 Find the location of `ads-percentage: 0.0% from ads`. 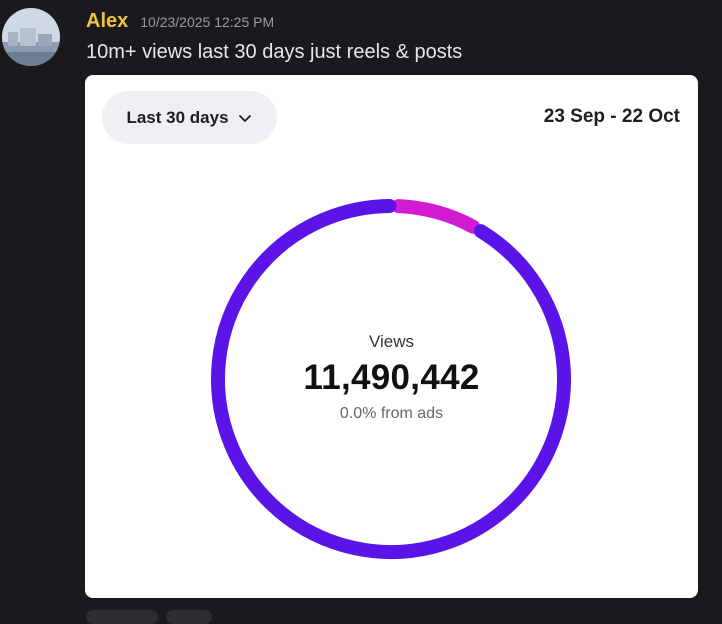

ads-percentage: 0.0% from ads is located at coordinates (391, 413).